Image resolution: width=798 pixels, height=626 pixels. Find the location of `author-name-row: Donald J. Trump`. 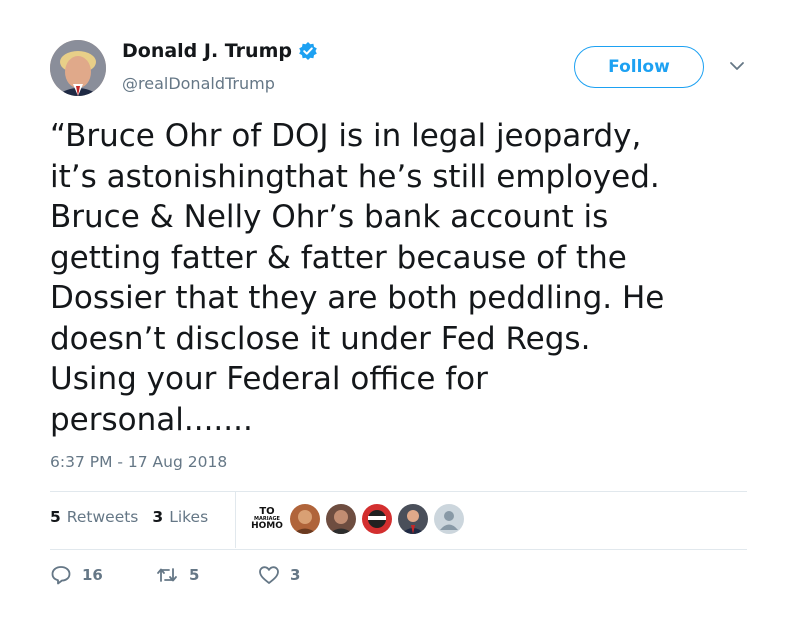

author-name-row: Donald J. Trump is located at coordinates (220, 51).